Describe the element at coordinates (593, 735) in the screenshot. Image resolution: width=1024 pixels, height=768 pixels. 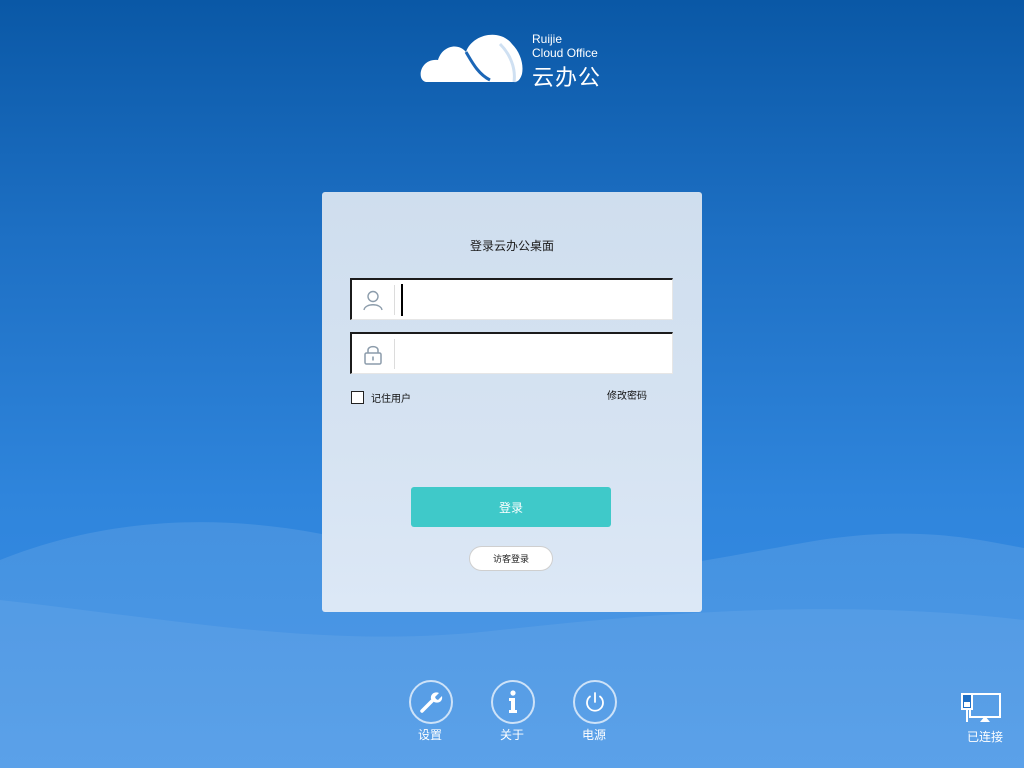
I see `power-label: 电源` at that location.